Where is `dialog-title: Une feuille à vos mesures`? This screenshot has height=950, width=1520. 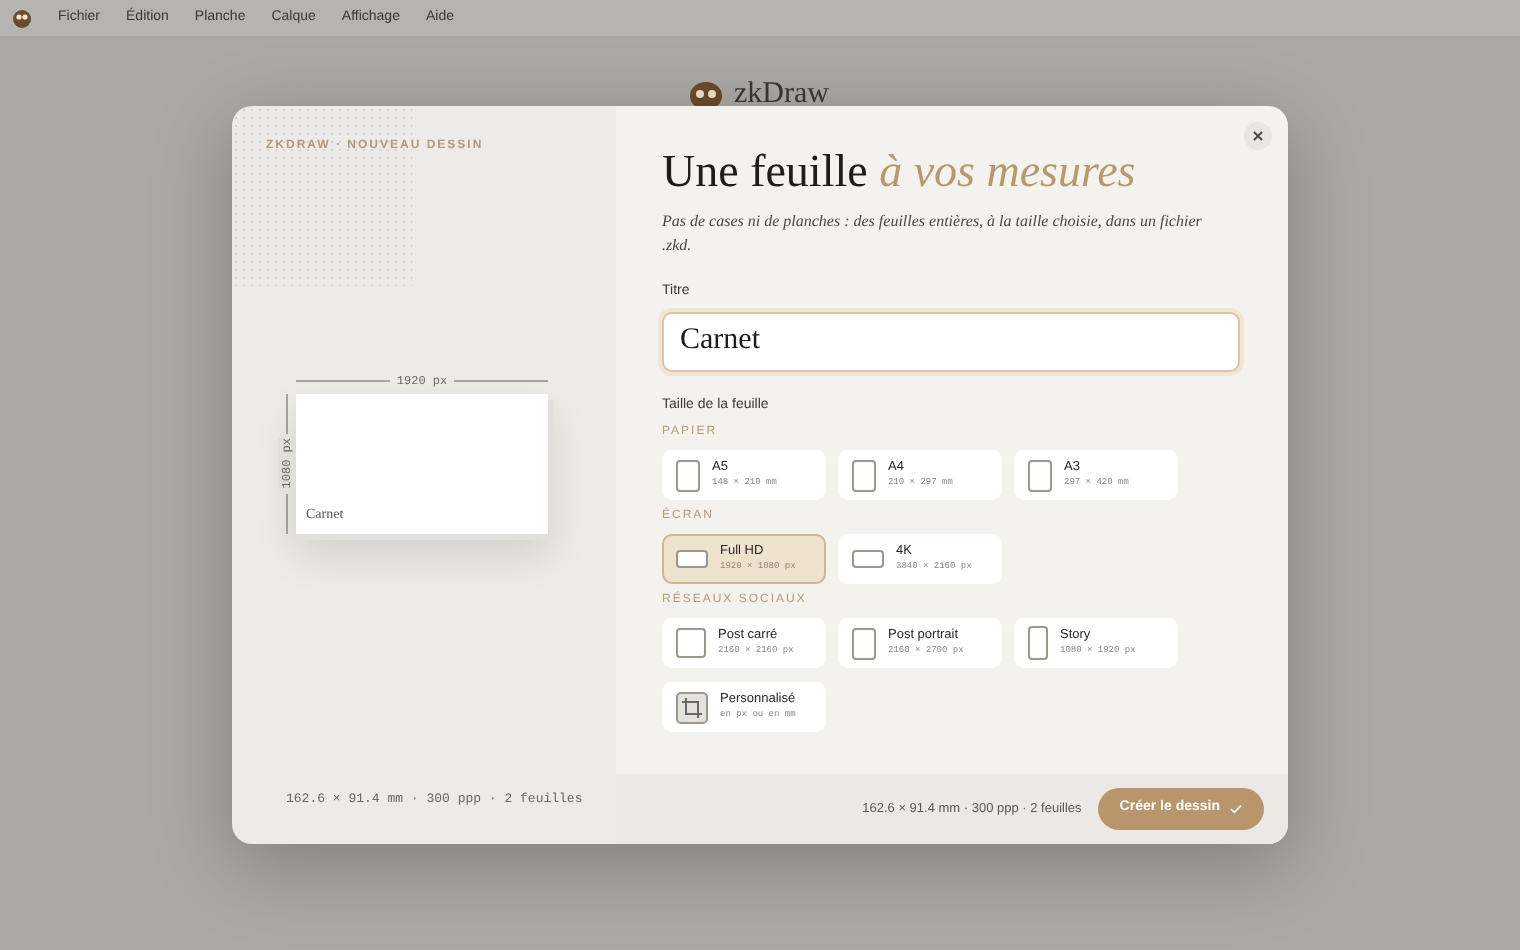
dialog-title: Une feuille à vos mesures is located at coordinates (900, 172).